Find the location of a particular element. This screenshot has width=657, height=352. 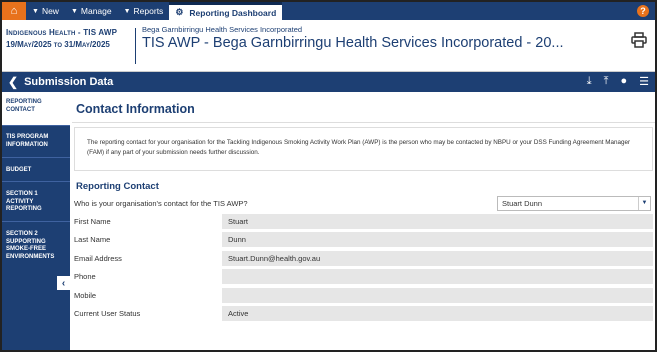

field-row-email: Email Address Stuart.Dunn@health.gov.au is located at coordinates (363, 258).